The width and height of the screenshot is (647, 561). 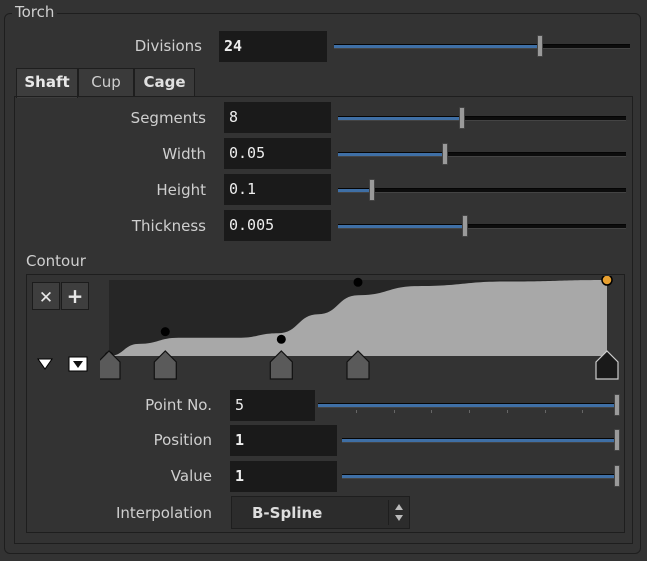 I want to click on height-label: Height, so click(x=181, y=190).